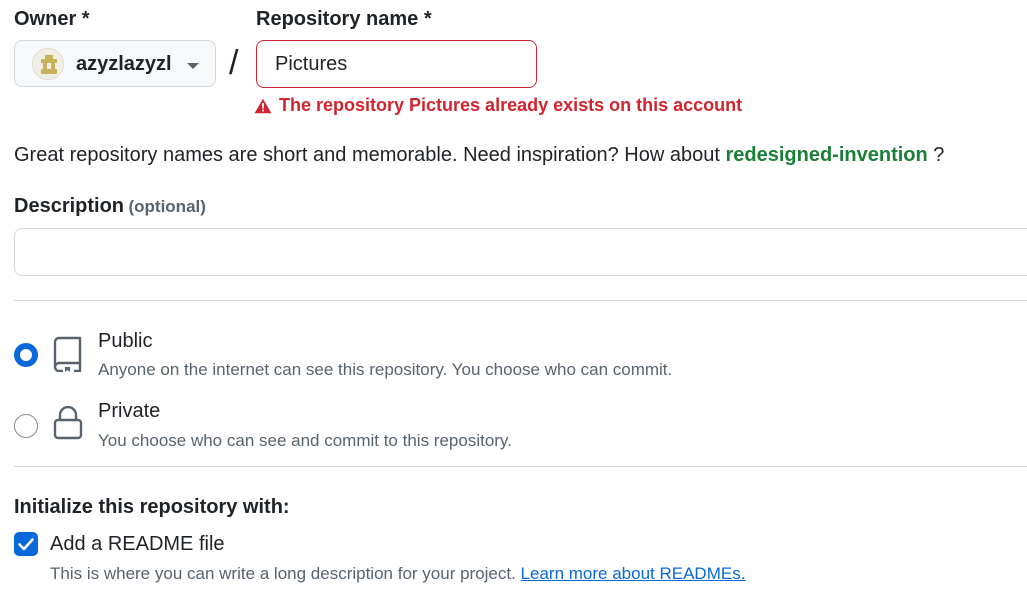 The height and width of the screenshot is (591, 1027). Describe the element at coordinates (68, 425) in the screenshot. I see `lock-icon` at that location.